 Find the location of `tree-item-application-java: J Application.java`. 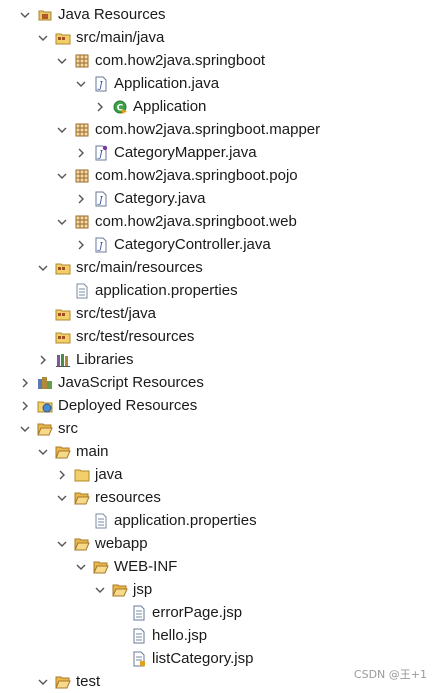

tree-item-application-java: J Application.java is located at coordinates (217, 83).